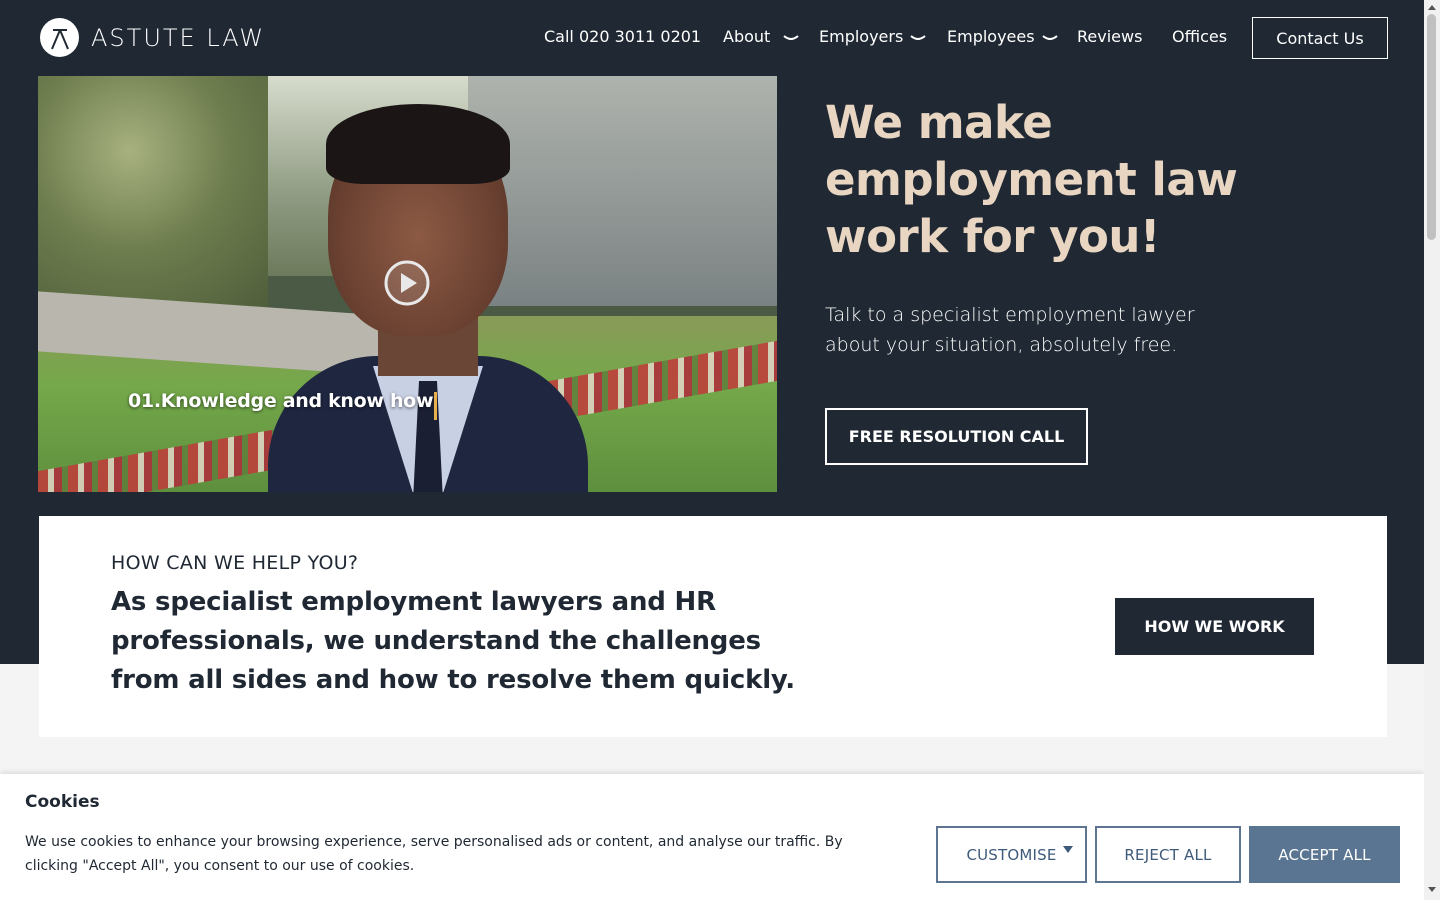 Image resolution: width=1440 pixels, height=900 pixels. I want to click on contact-us-button: Contact Us, so click(1320, 38).